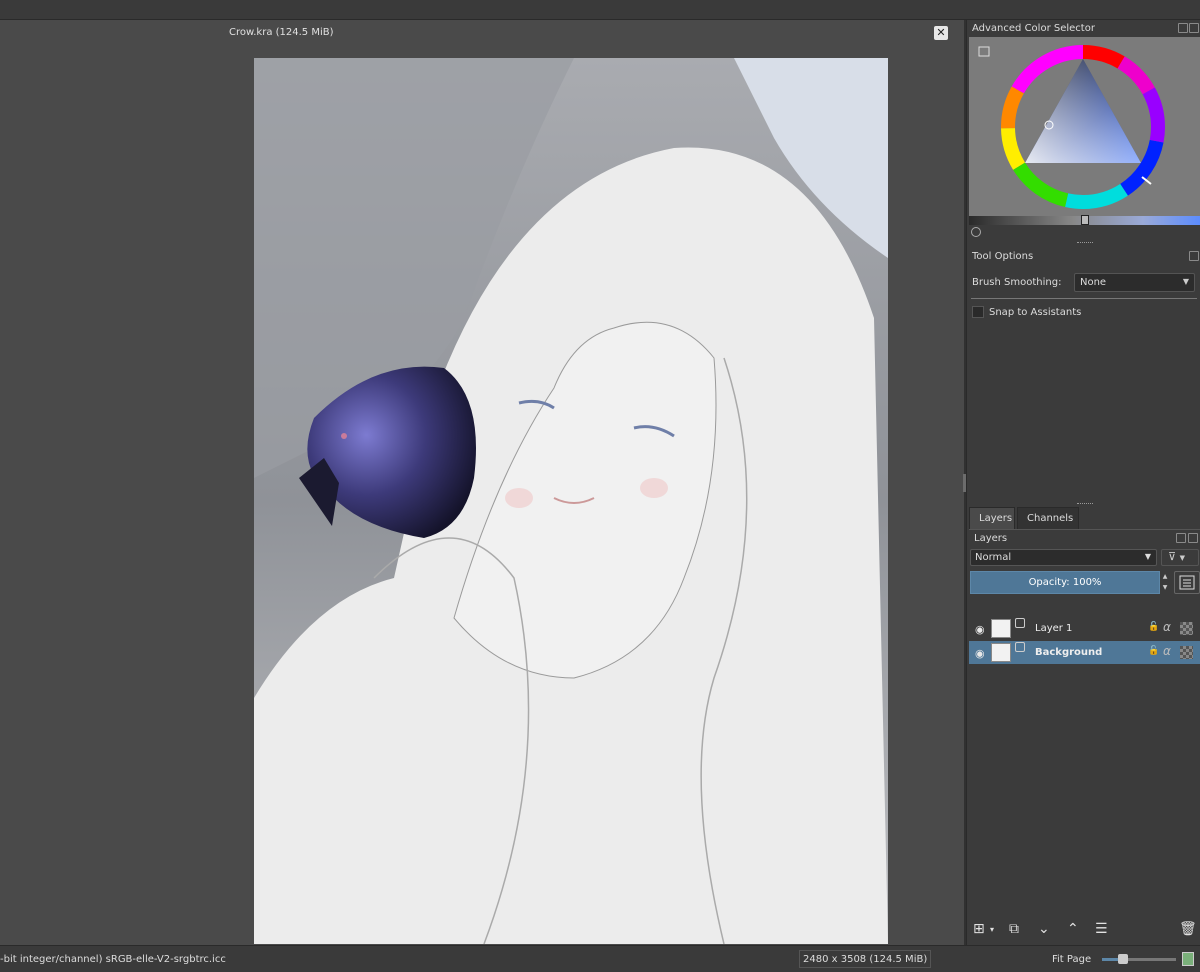 The height and width of the screenshot is (972, 1200). I want to click on brush-smoothing-label: Brush Smoothing:, so click(1017, 282).